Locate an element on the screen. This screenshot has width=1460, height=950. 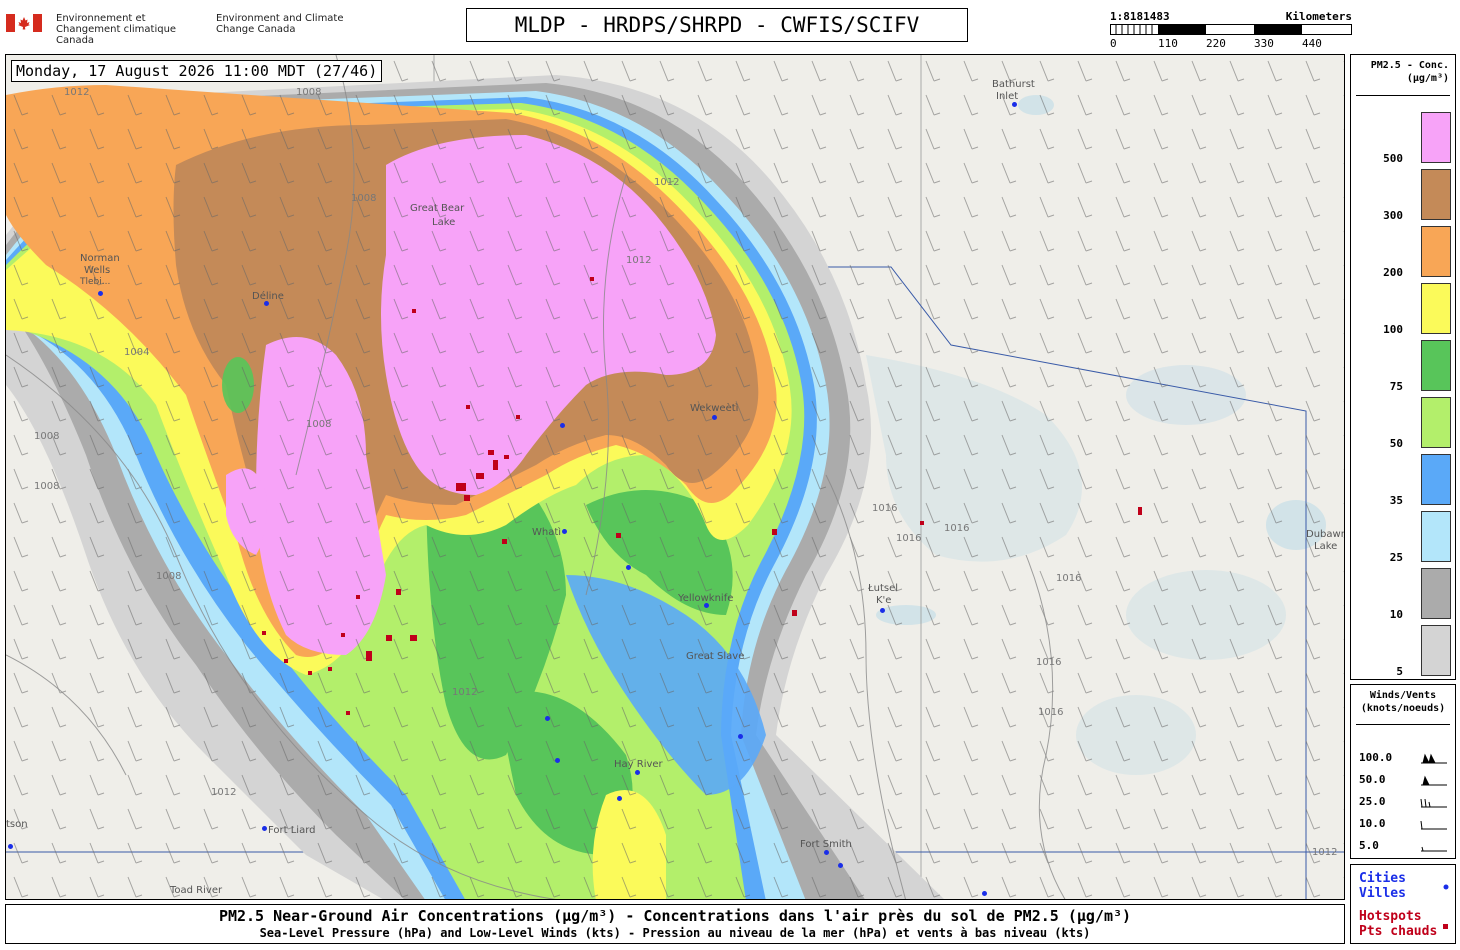
scale-unit: Kilometers is located at coordinates (1318, 16).